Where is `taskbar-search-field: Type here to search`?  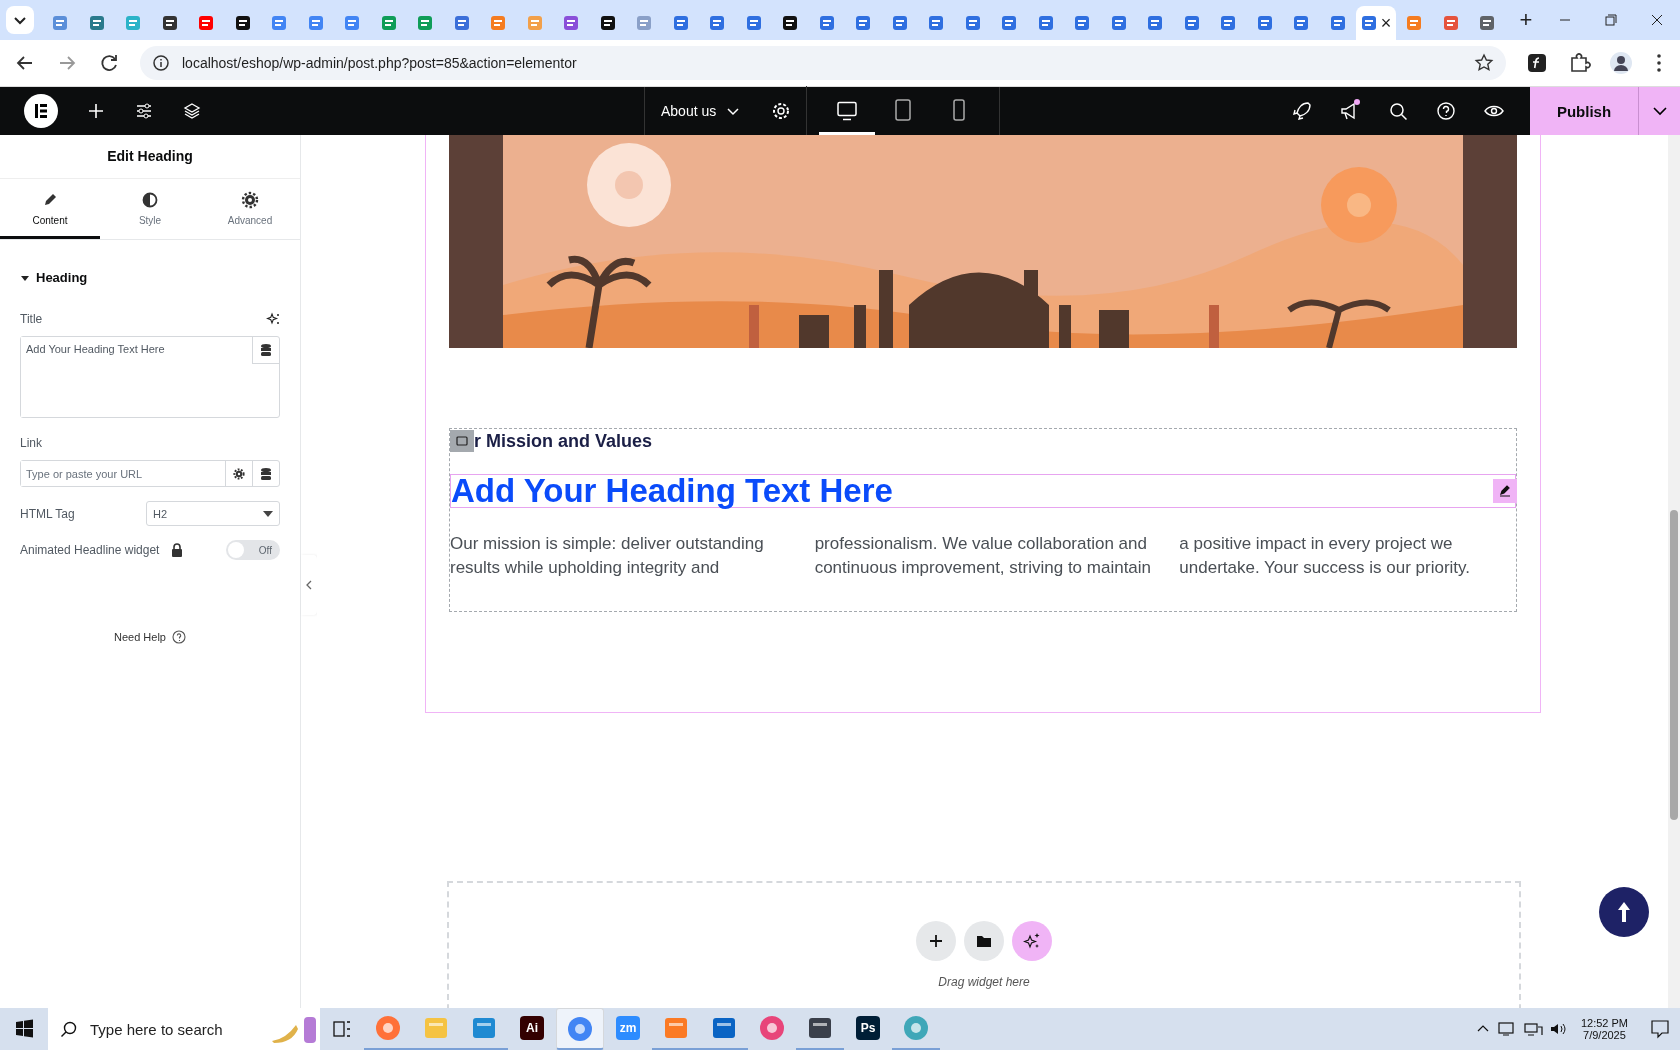
taskbar-search-field: Type here to search is located at coordinates (184, 1029).